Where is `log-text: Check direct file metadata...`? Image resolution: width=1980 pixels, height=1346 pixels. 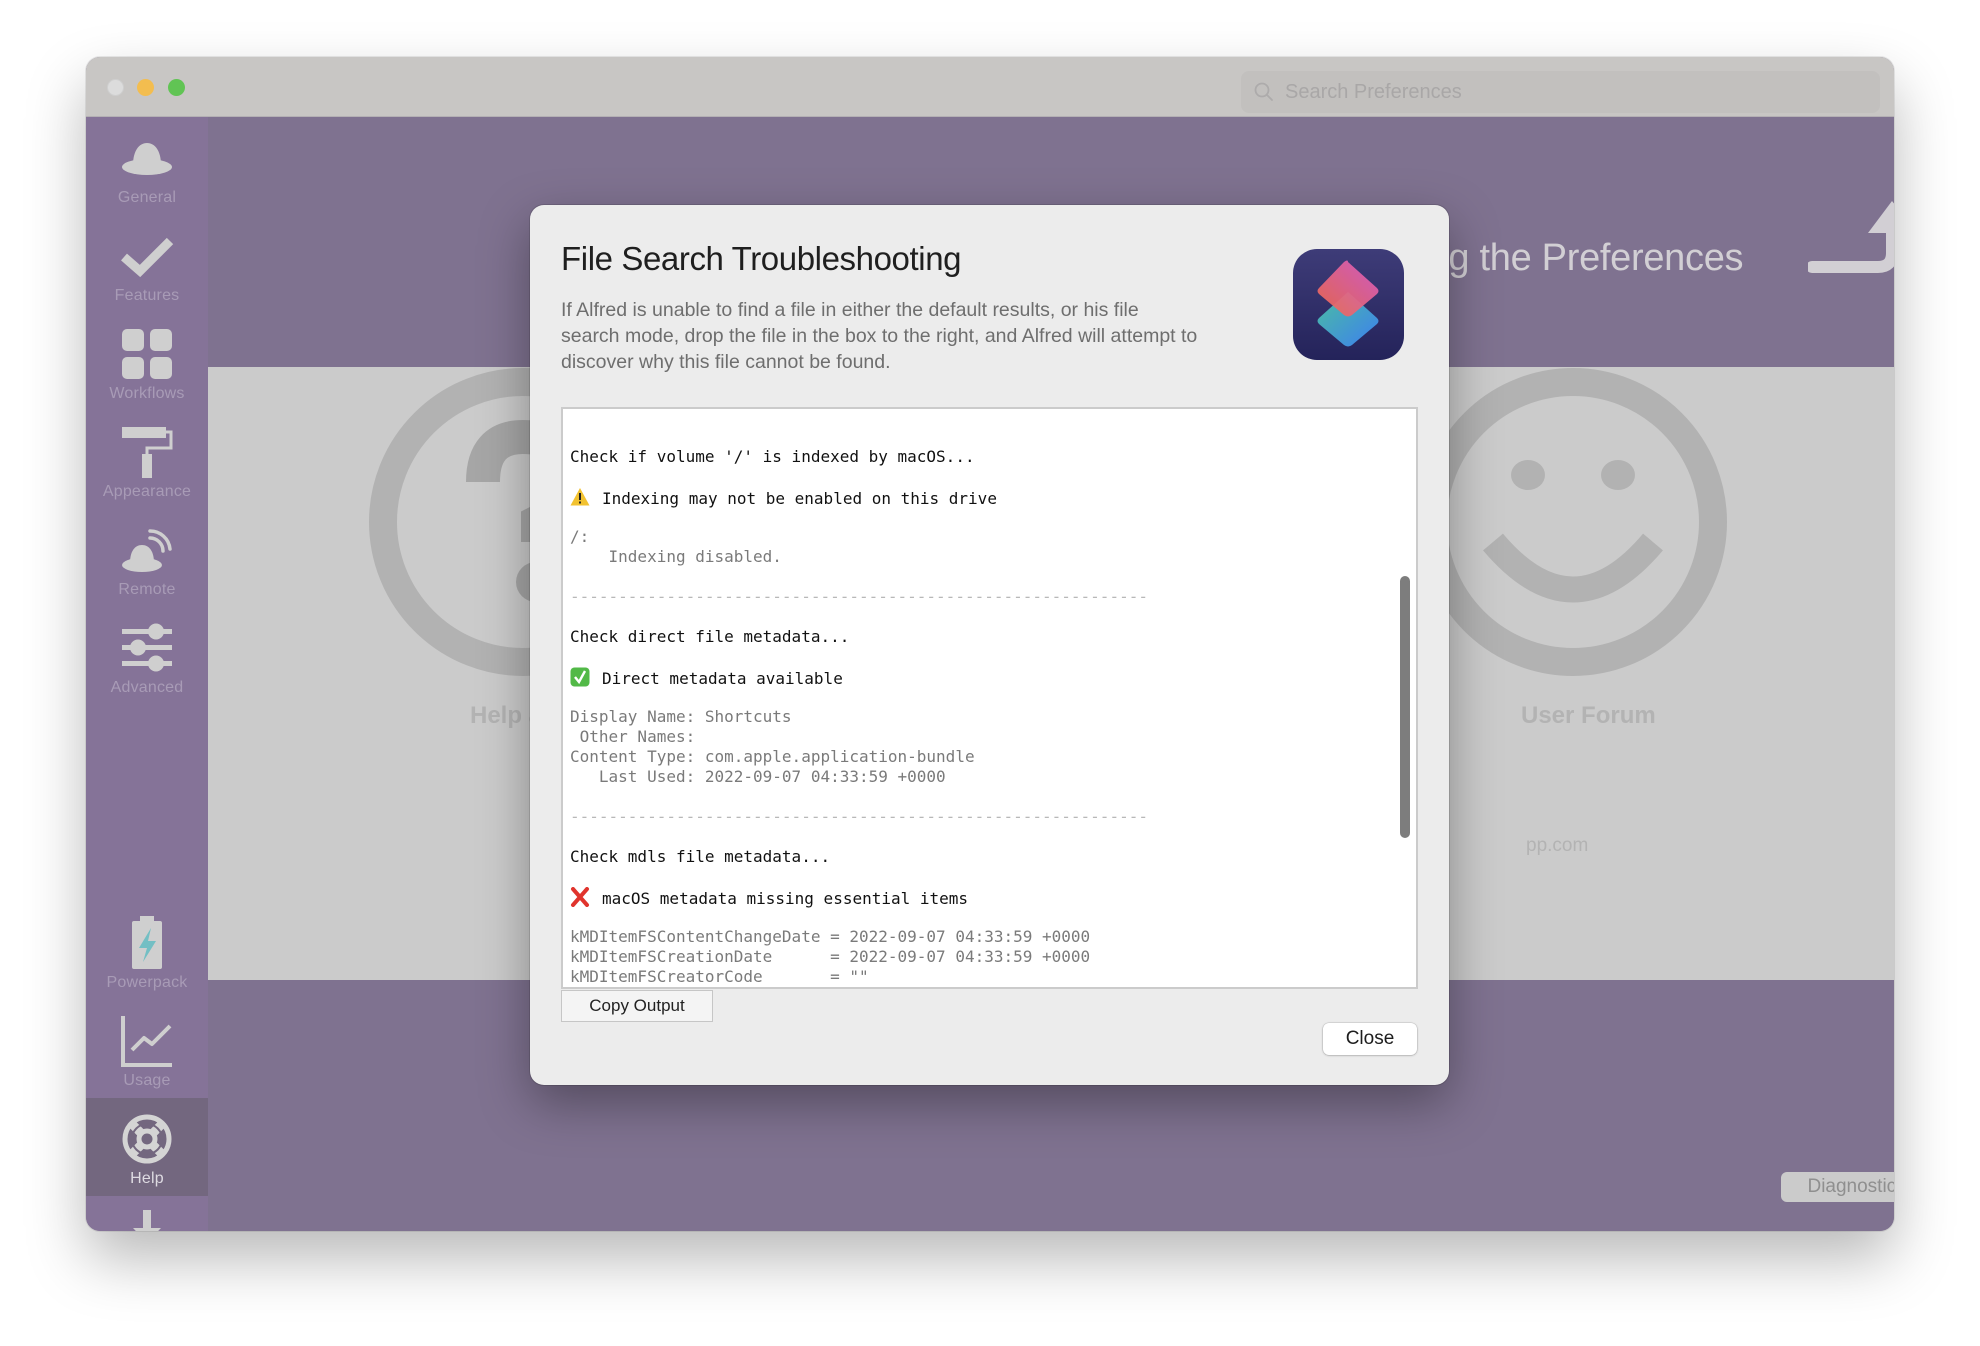 log-text: Check direct file metadata... is located at coordinates (710, 636).